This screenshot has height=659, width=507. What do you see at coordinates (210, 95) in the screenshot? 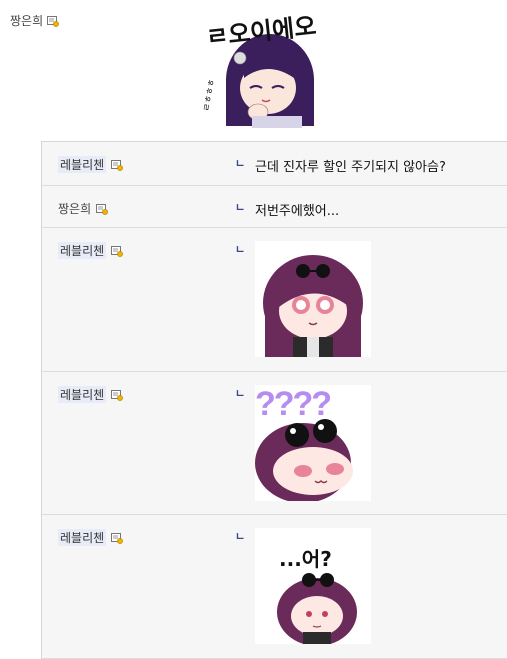
I see `svg-text: ㄹㅎㅎㅎ` at bounding box center [210, 95].